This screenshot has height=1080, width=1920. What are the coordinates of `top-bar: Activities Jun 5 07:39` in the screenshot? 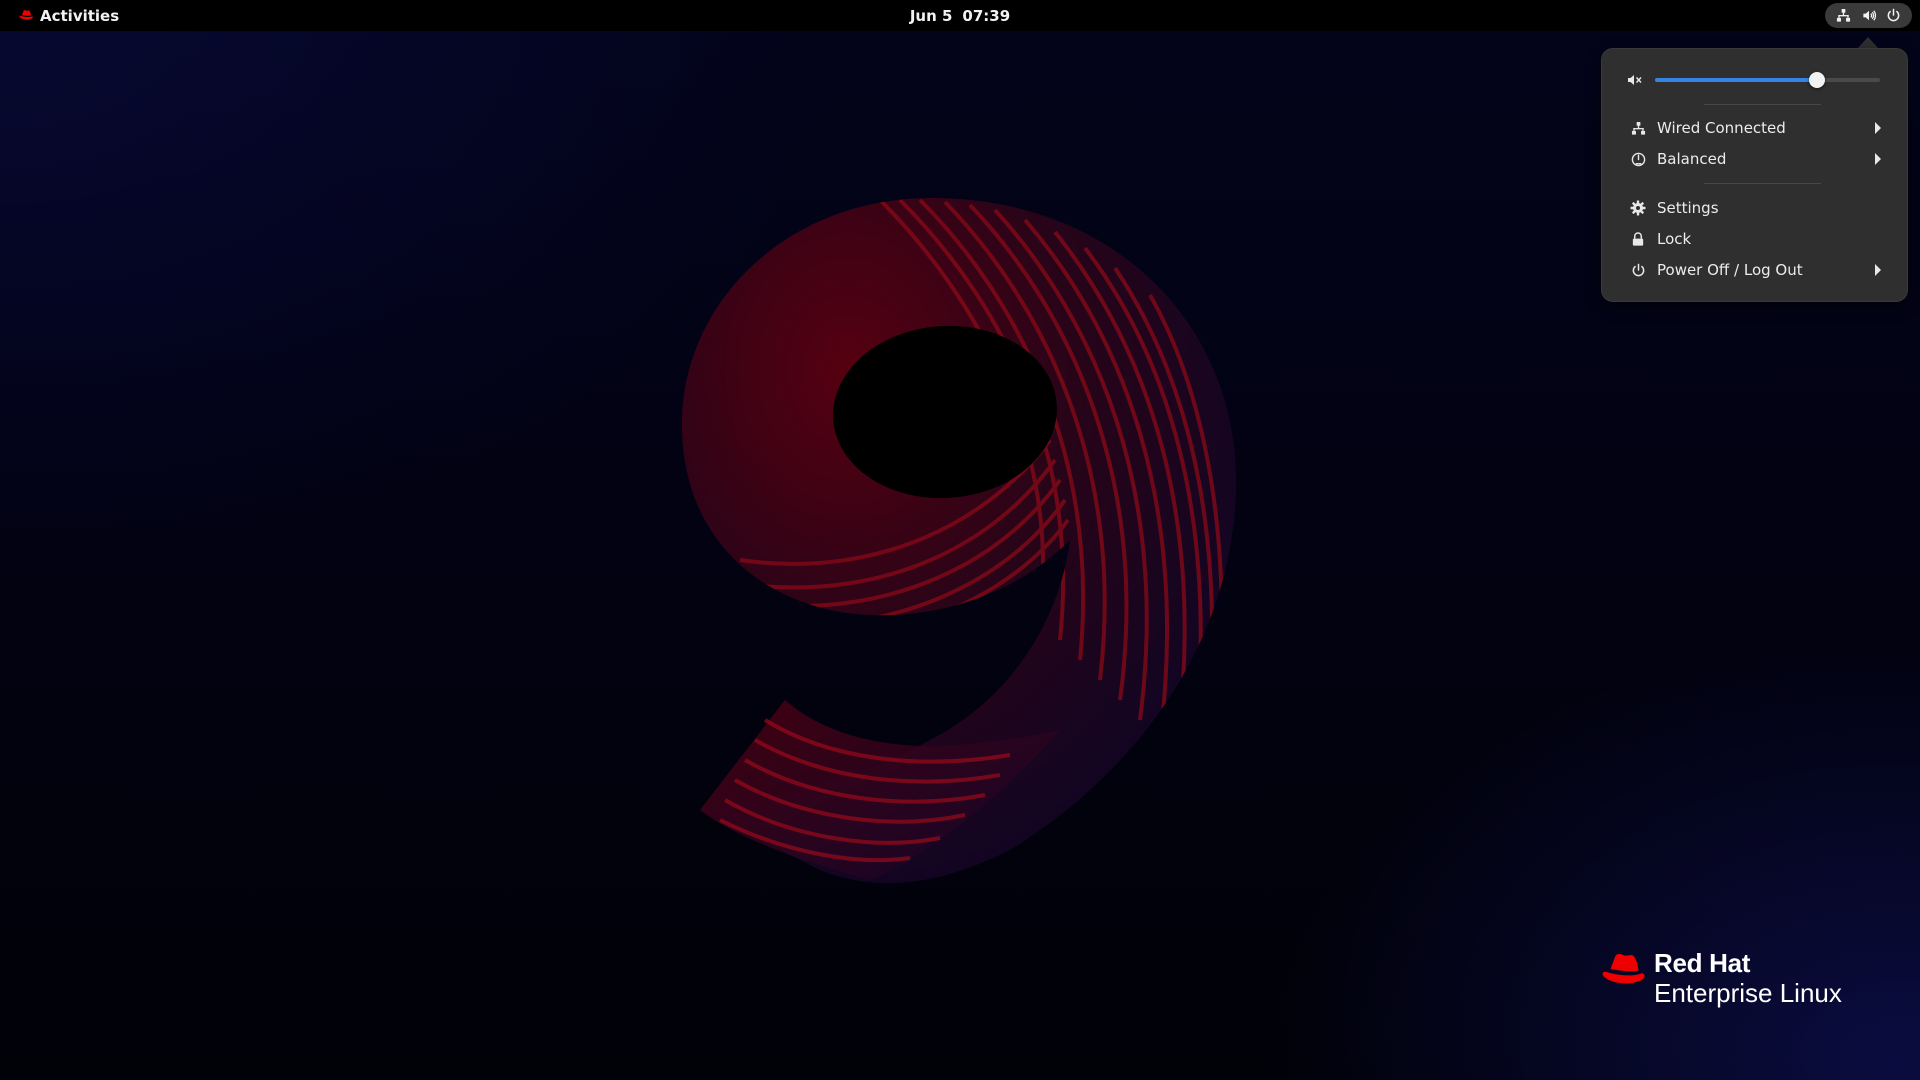 It's located at (960, 15).